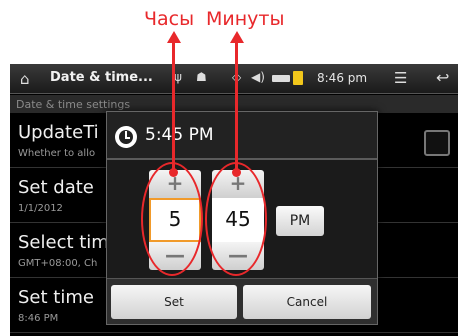 Image resolution: width=458 pixels, height=336 pixels. What do you see at coordinates (242, 301) in the screenshot?
I see `dialog-button-bar: Set Cancel` at bounding box center [242, 301].